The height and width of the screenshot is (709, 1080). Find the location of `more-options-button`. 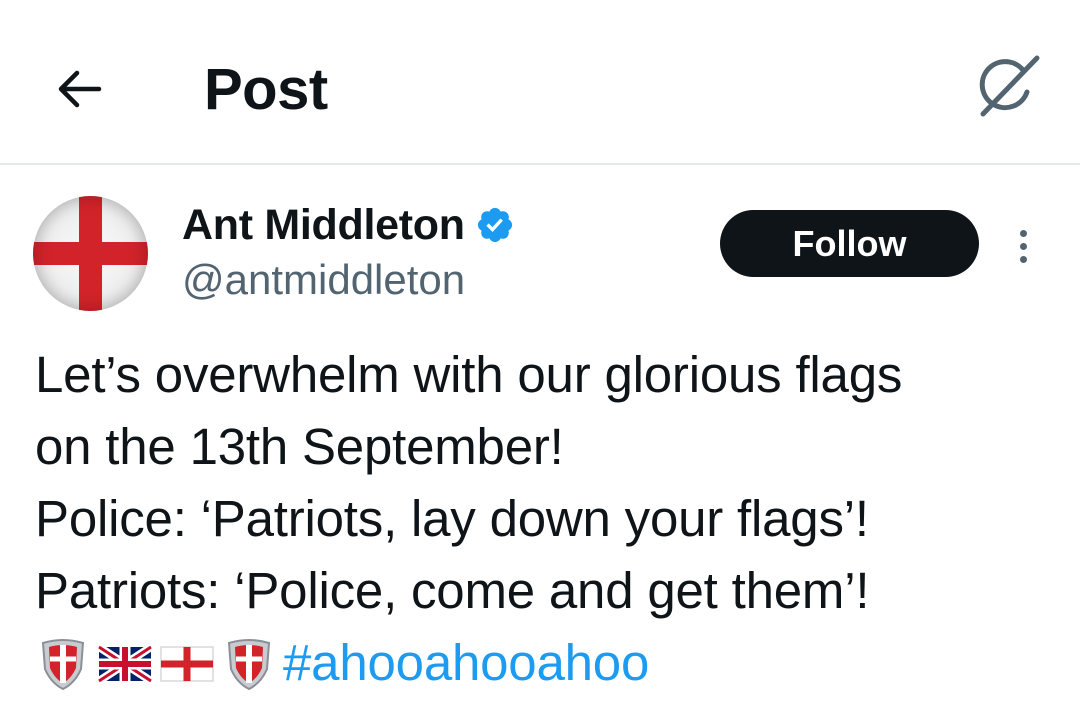

more-options-button is located at coordinates (1023, 246).